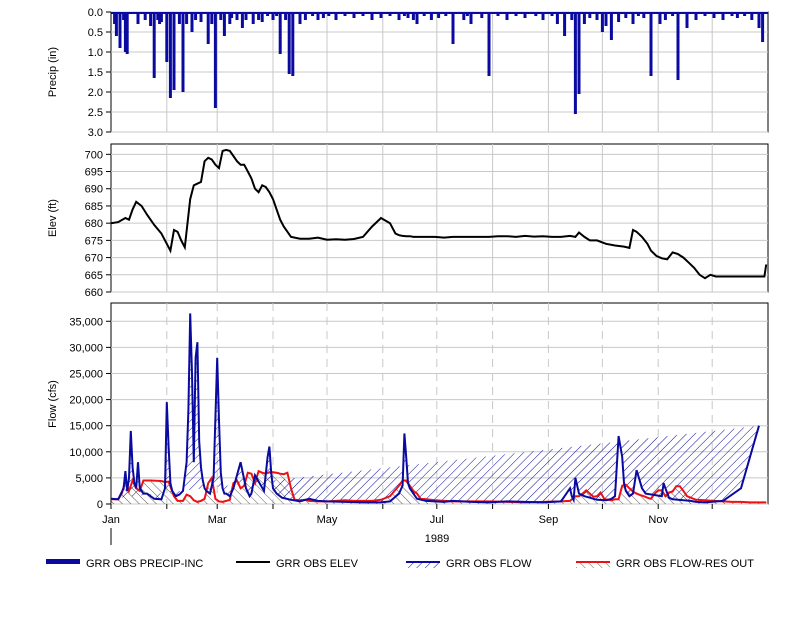 Image resolution: width=800 pixels, height=627 pixels. Describe the element at coordinates (94, 276) in the screenshot. I see `elev-tick-label: 665` at that location.